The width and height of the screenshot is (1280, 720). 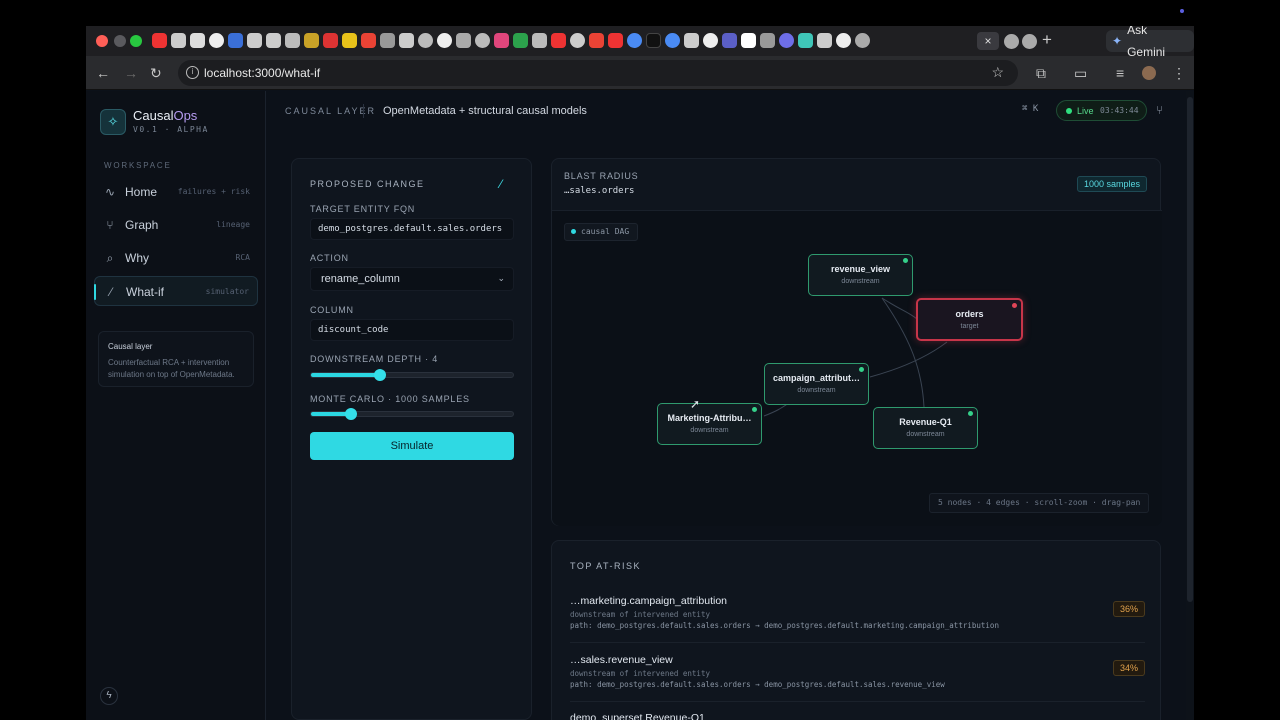 What do you see at coordinates (136, 41) in the screenshot?
I see `maximize-window-button` at bounding box center [136, 41].